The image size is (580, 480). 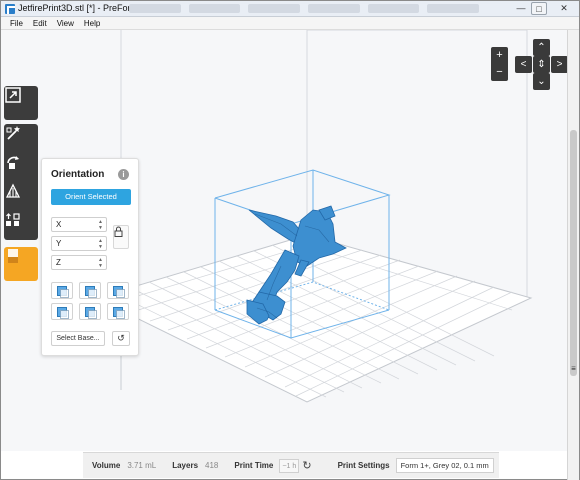 I want to click on scrollbar-grip-icon: ≡, so click(x=573, y=369).